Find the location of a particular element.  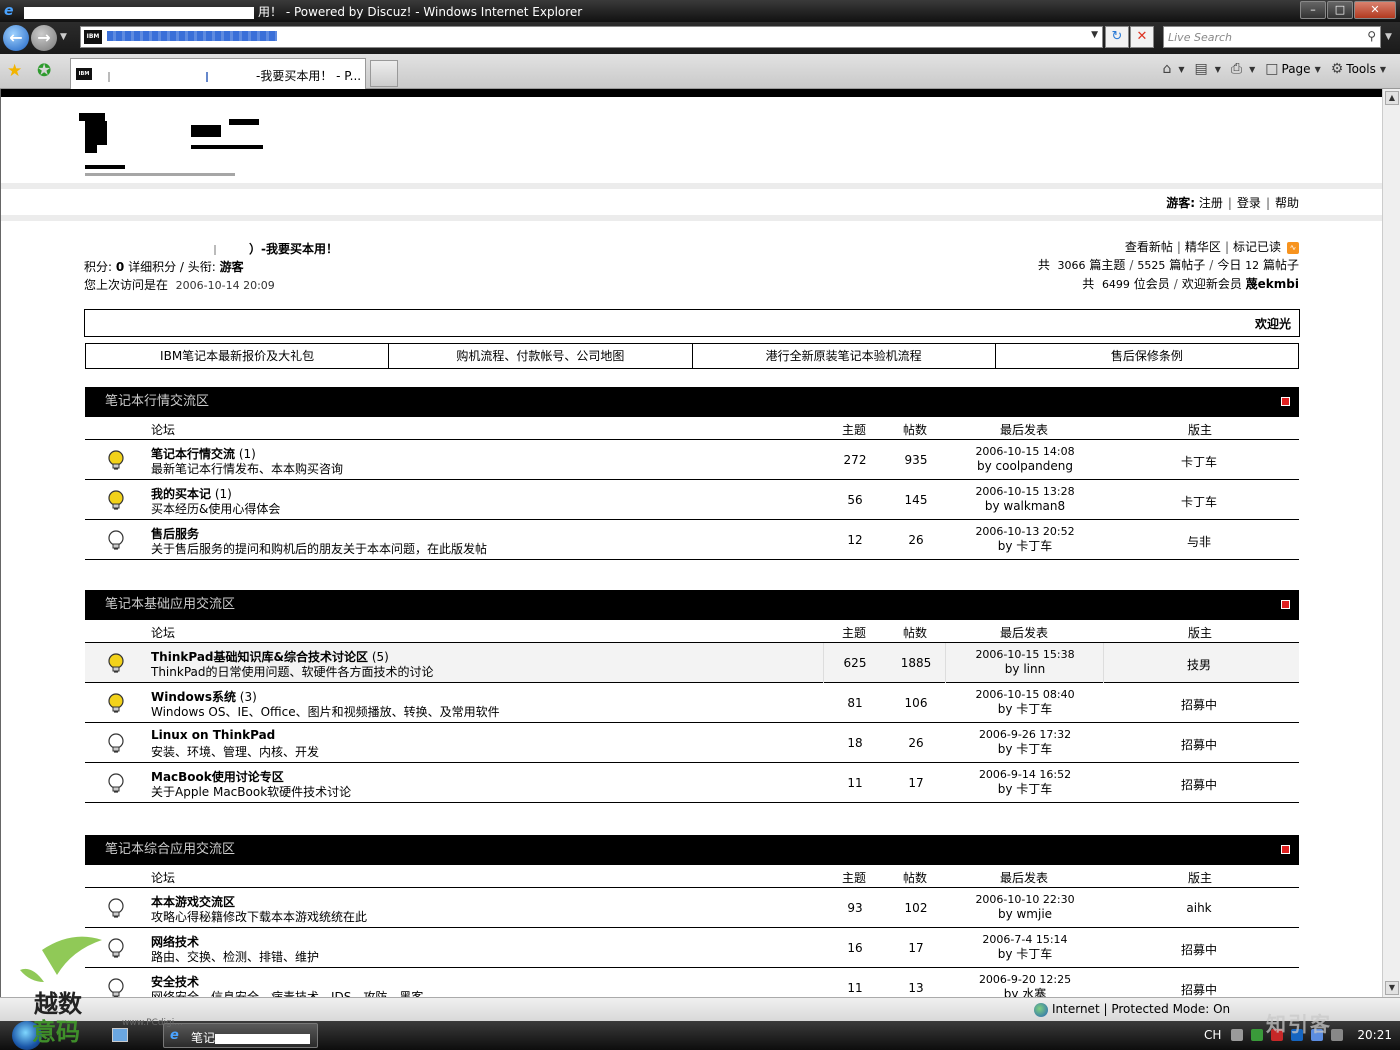

view-new-posts-link: 查看新帖 is located at coordinates (1149, 247).